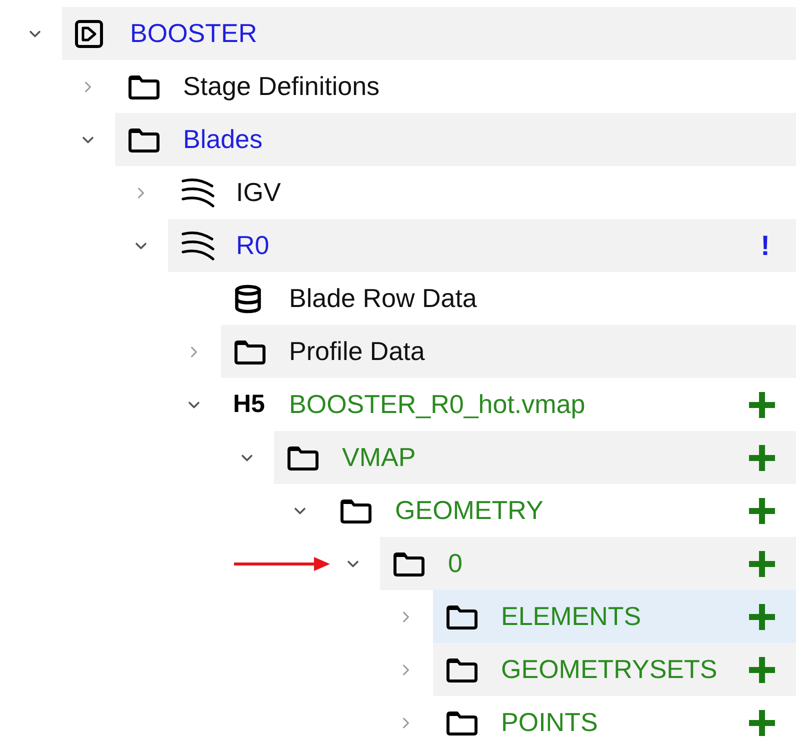  What do you see at coordinates (222, 139) in the screenshot?
I see `node-label: Blades` at bounding box center [222, 139].